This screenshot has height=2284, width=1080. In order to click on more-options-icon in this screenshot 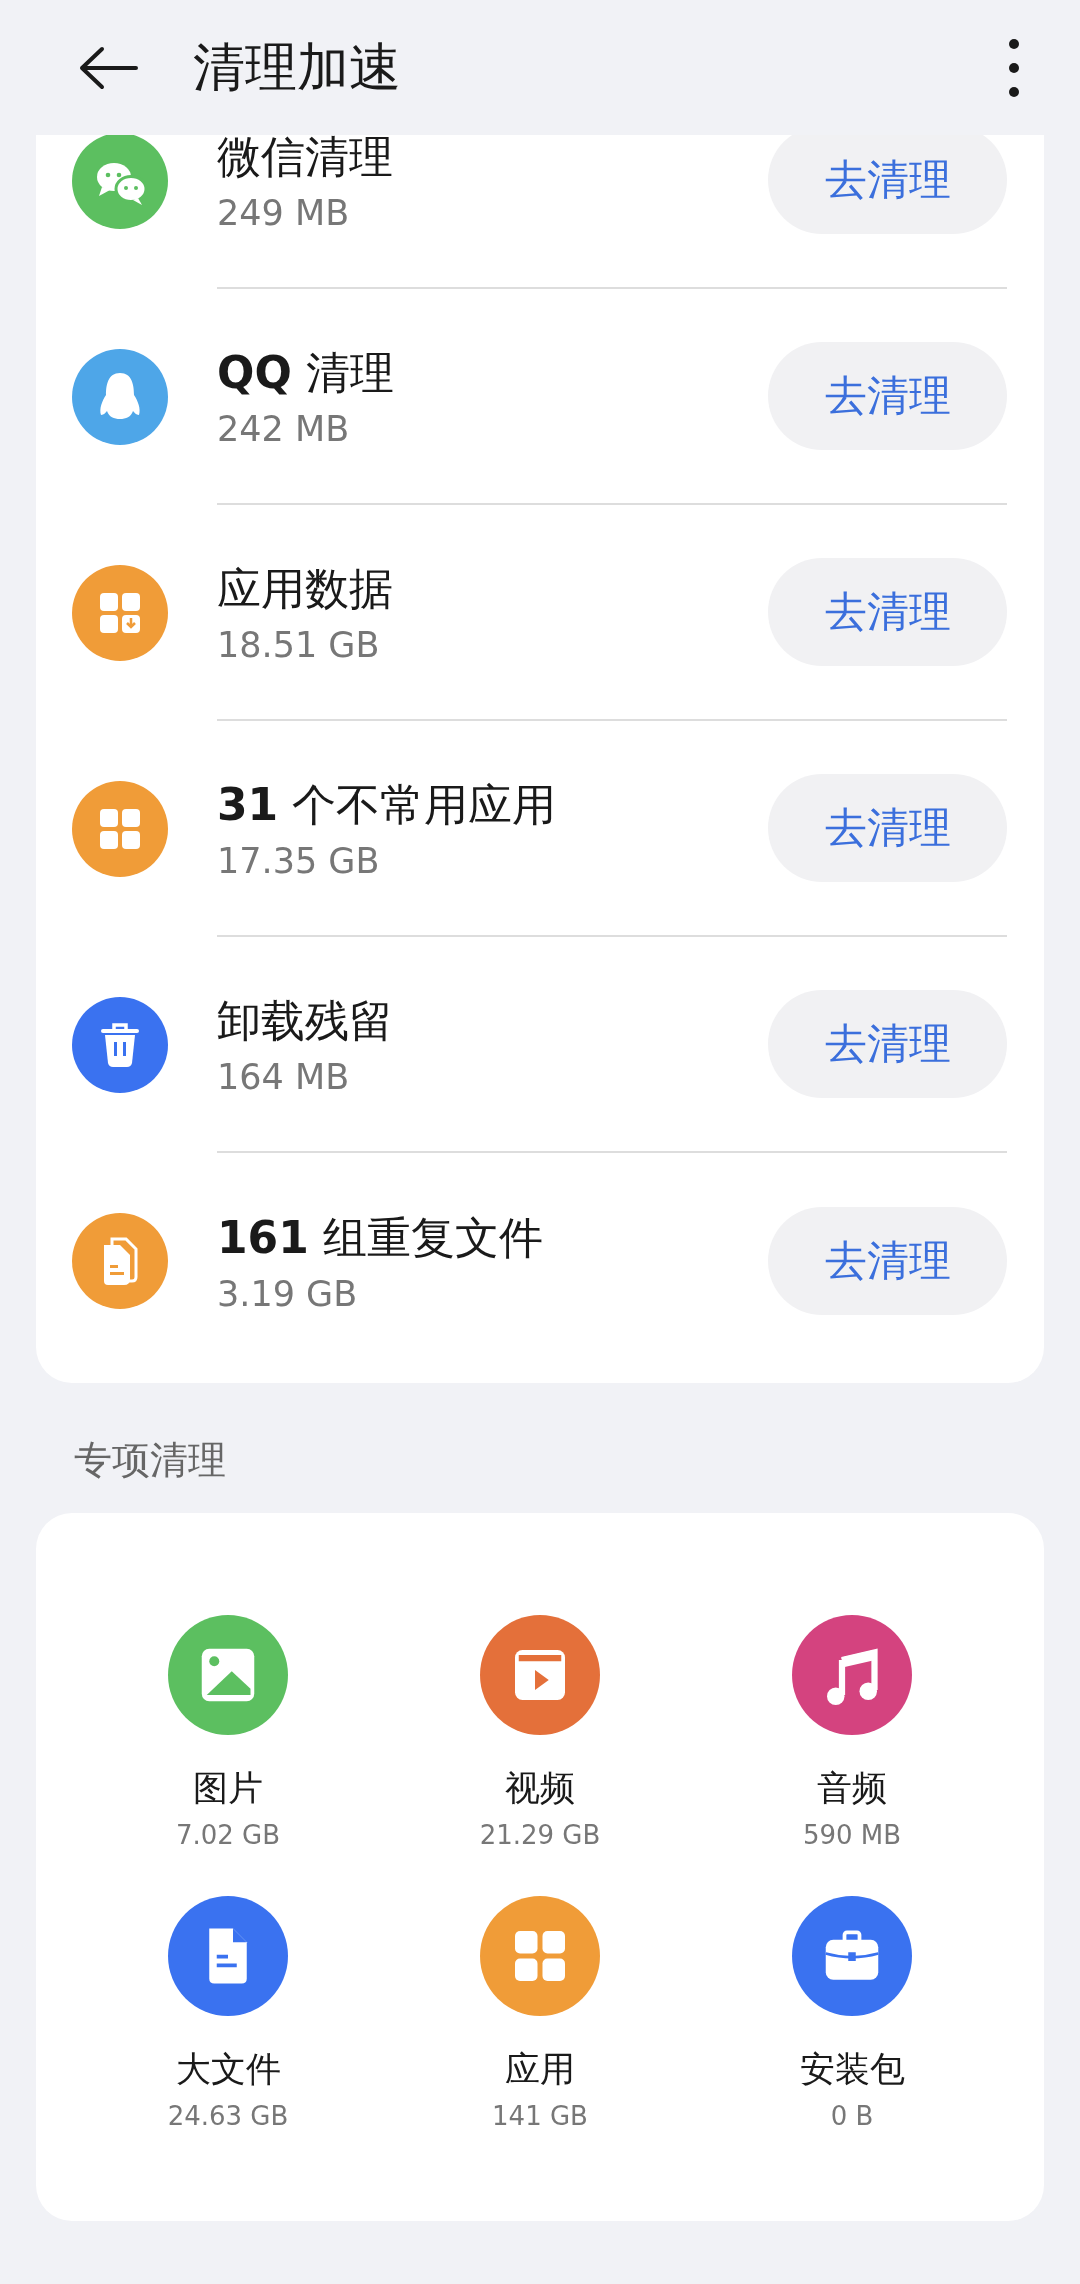, I will do `click(1014, 67)`.